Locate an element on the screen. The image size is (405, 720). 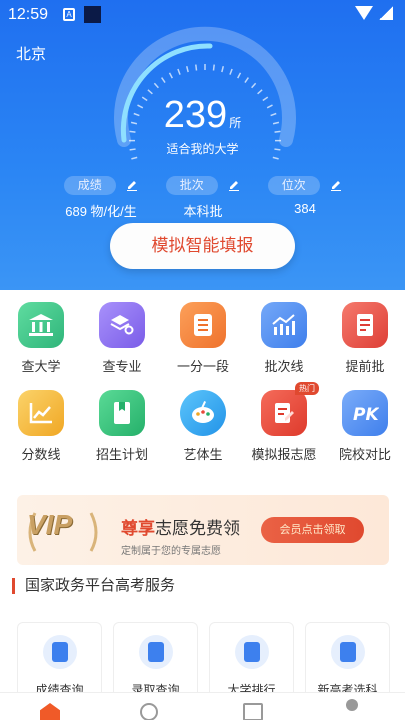
feature-label: 查专业 is located at coordinates (122, 366).